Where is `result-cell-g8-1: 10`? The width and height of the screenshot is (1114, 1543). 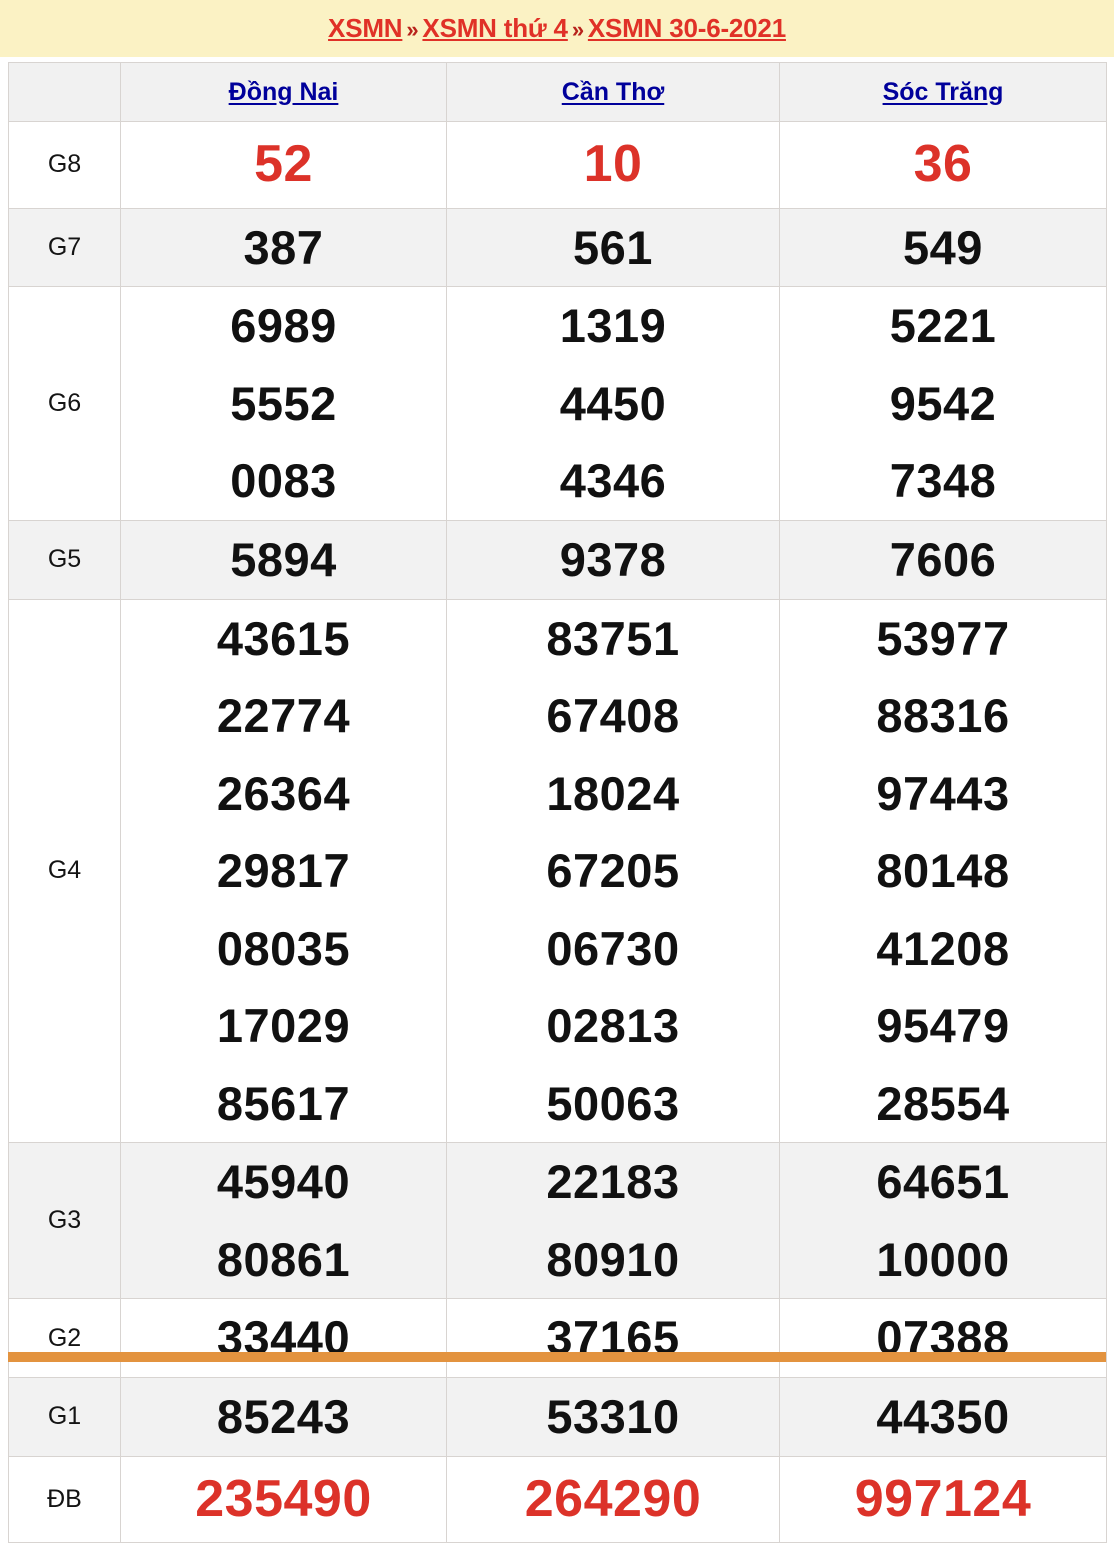 result-cell-g8-1: 10 is located at coordinates (613, 165).